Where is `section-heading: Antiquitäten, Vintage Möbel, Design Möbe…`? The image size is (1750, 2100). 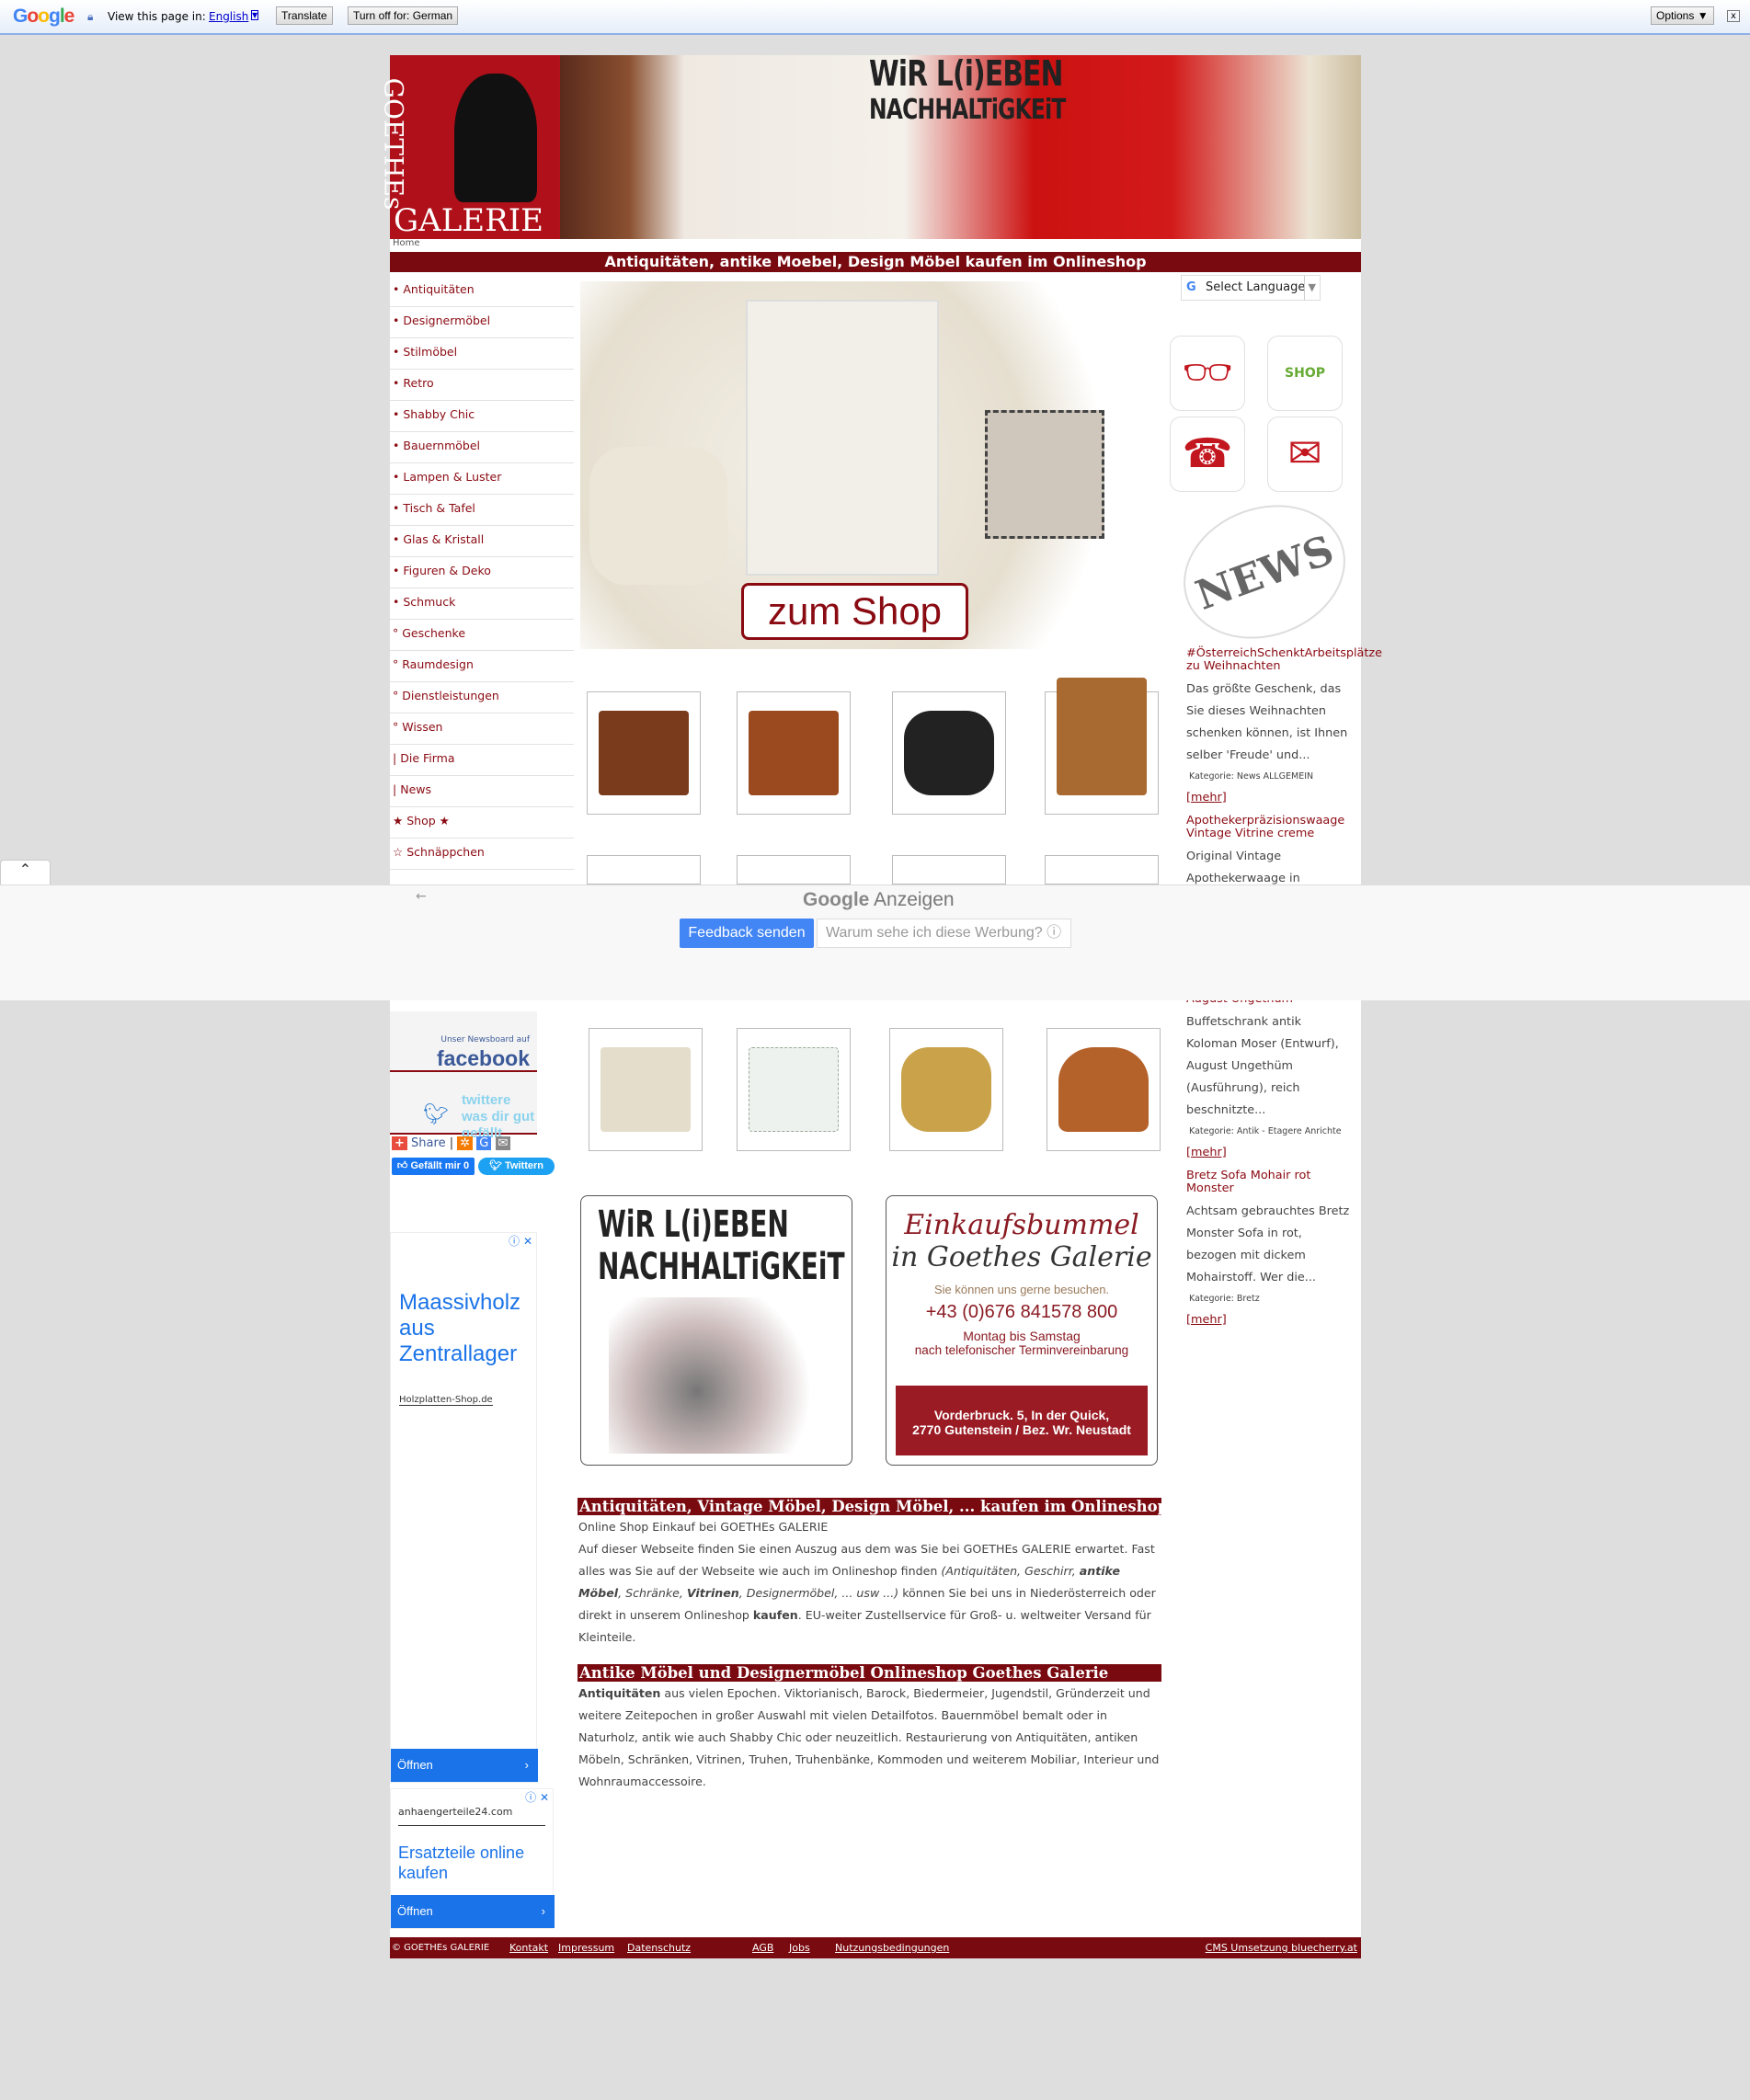 section-heading: Antiquitäten, Vintage Möbel, Design Möbe… is located at coordinates (873, 1506).